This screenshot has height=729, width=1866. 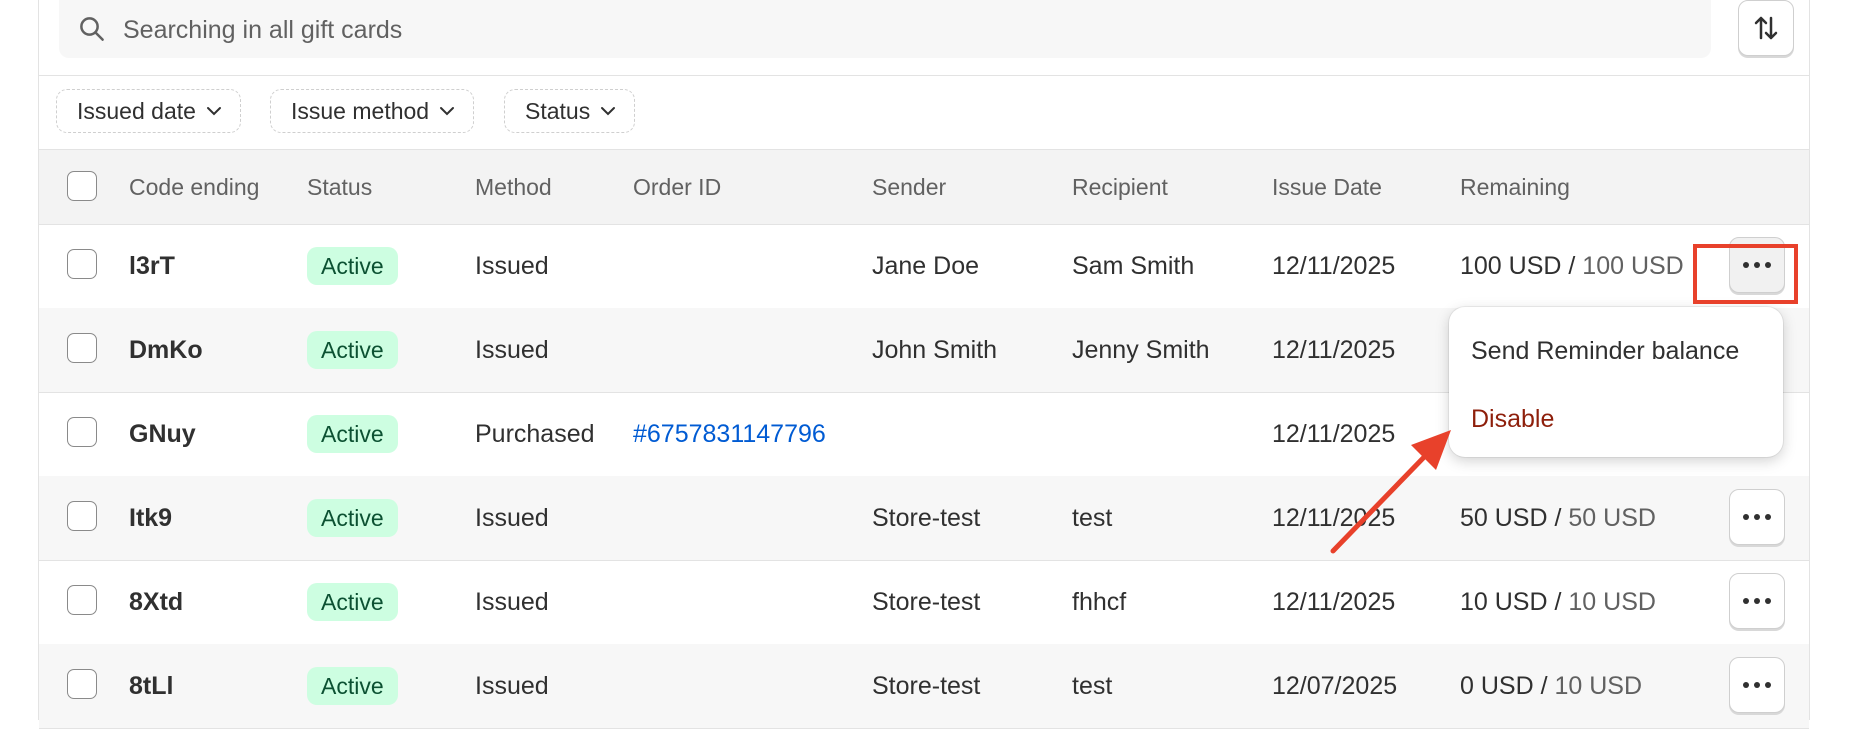 I want to click on divider, so click(x=924, y=75).